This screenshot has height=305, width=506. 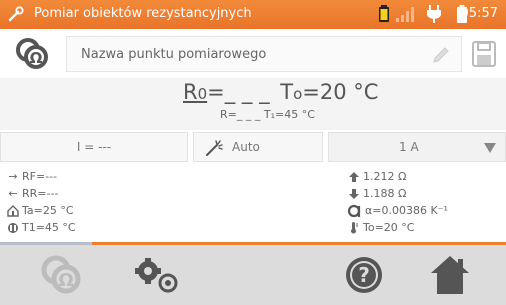 I want to click on measurement-button: Ω, so click(x=66, y=275).